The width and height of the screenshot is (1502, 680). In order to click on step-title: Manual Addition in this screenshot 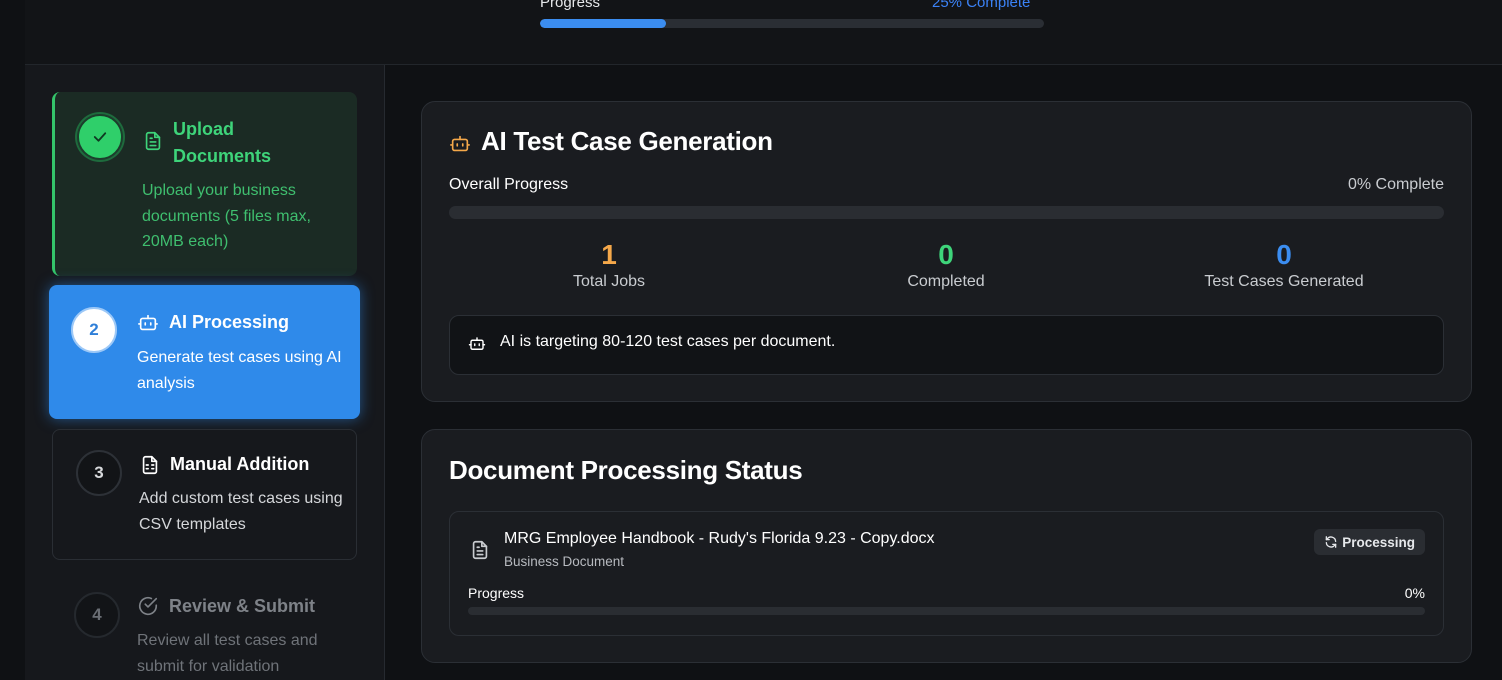, I will do `click(240, 464)`.